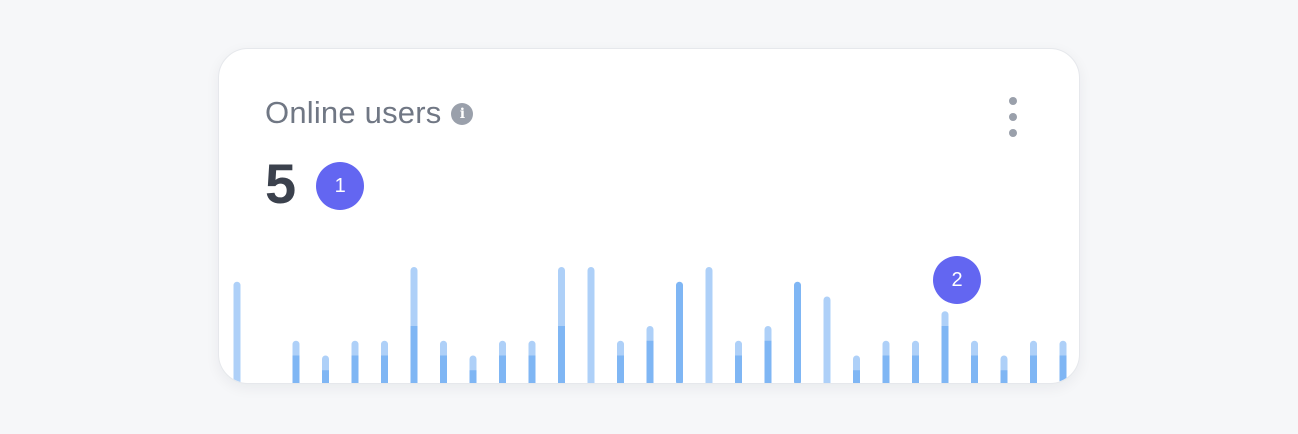 The height and width of the screenshot is (434, 1298). I want to click on annotation-badge-1: 1, so click(340, 186).